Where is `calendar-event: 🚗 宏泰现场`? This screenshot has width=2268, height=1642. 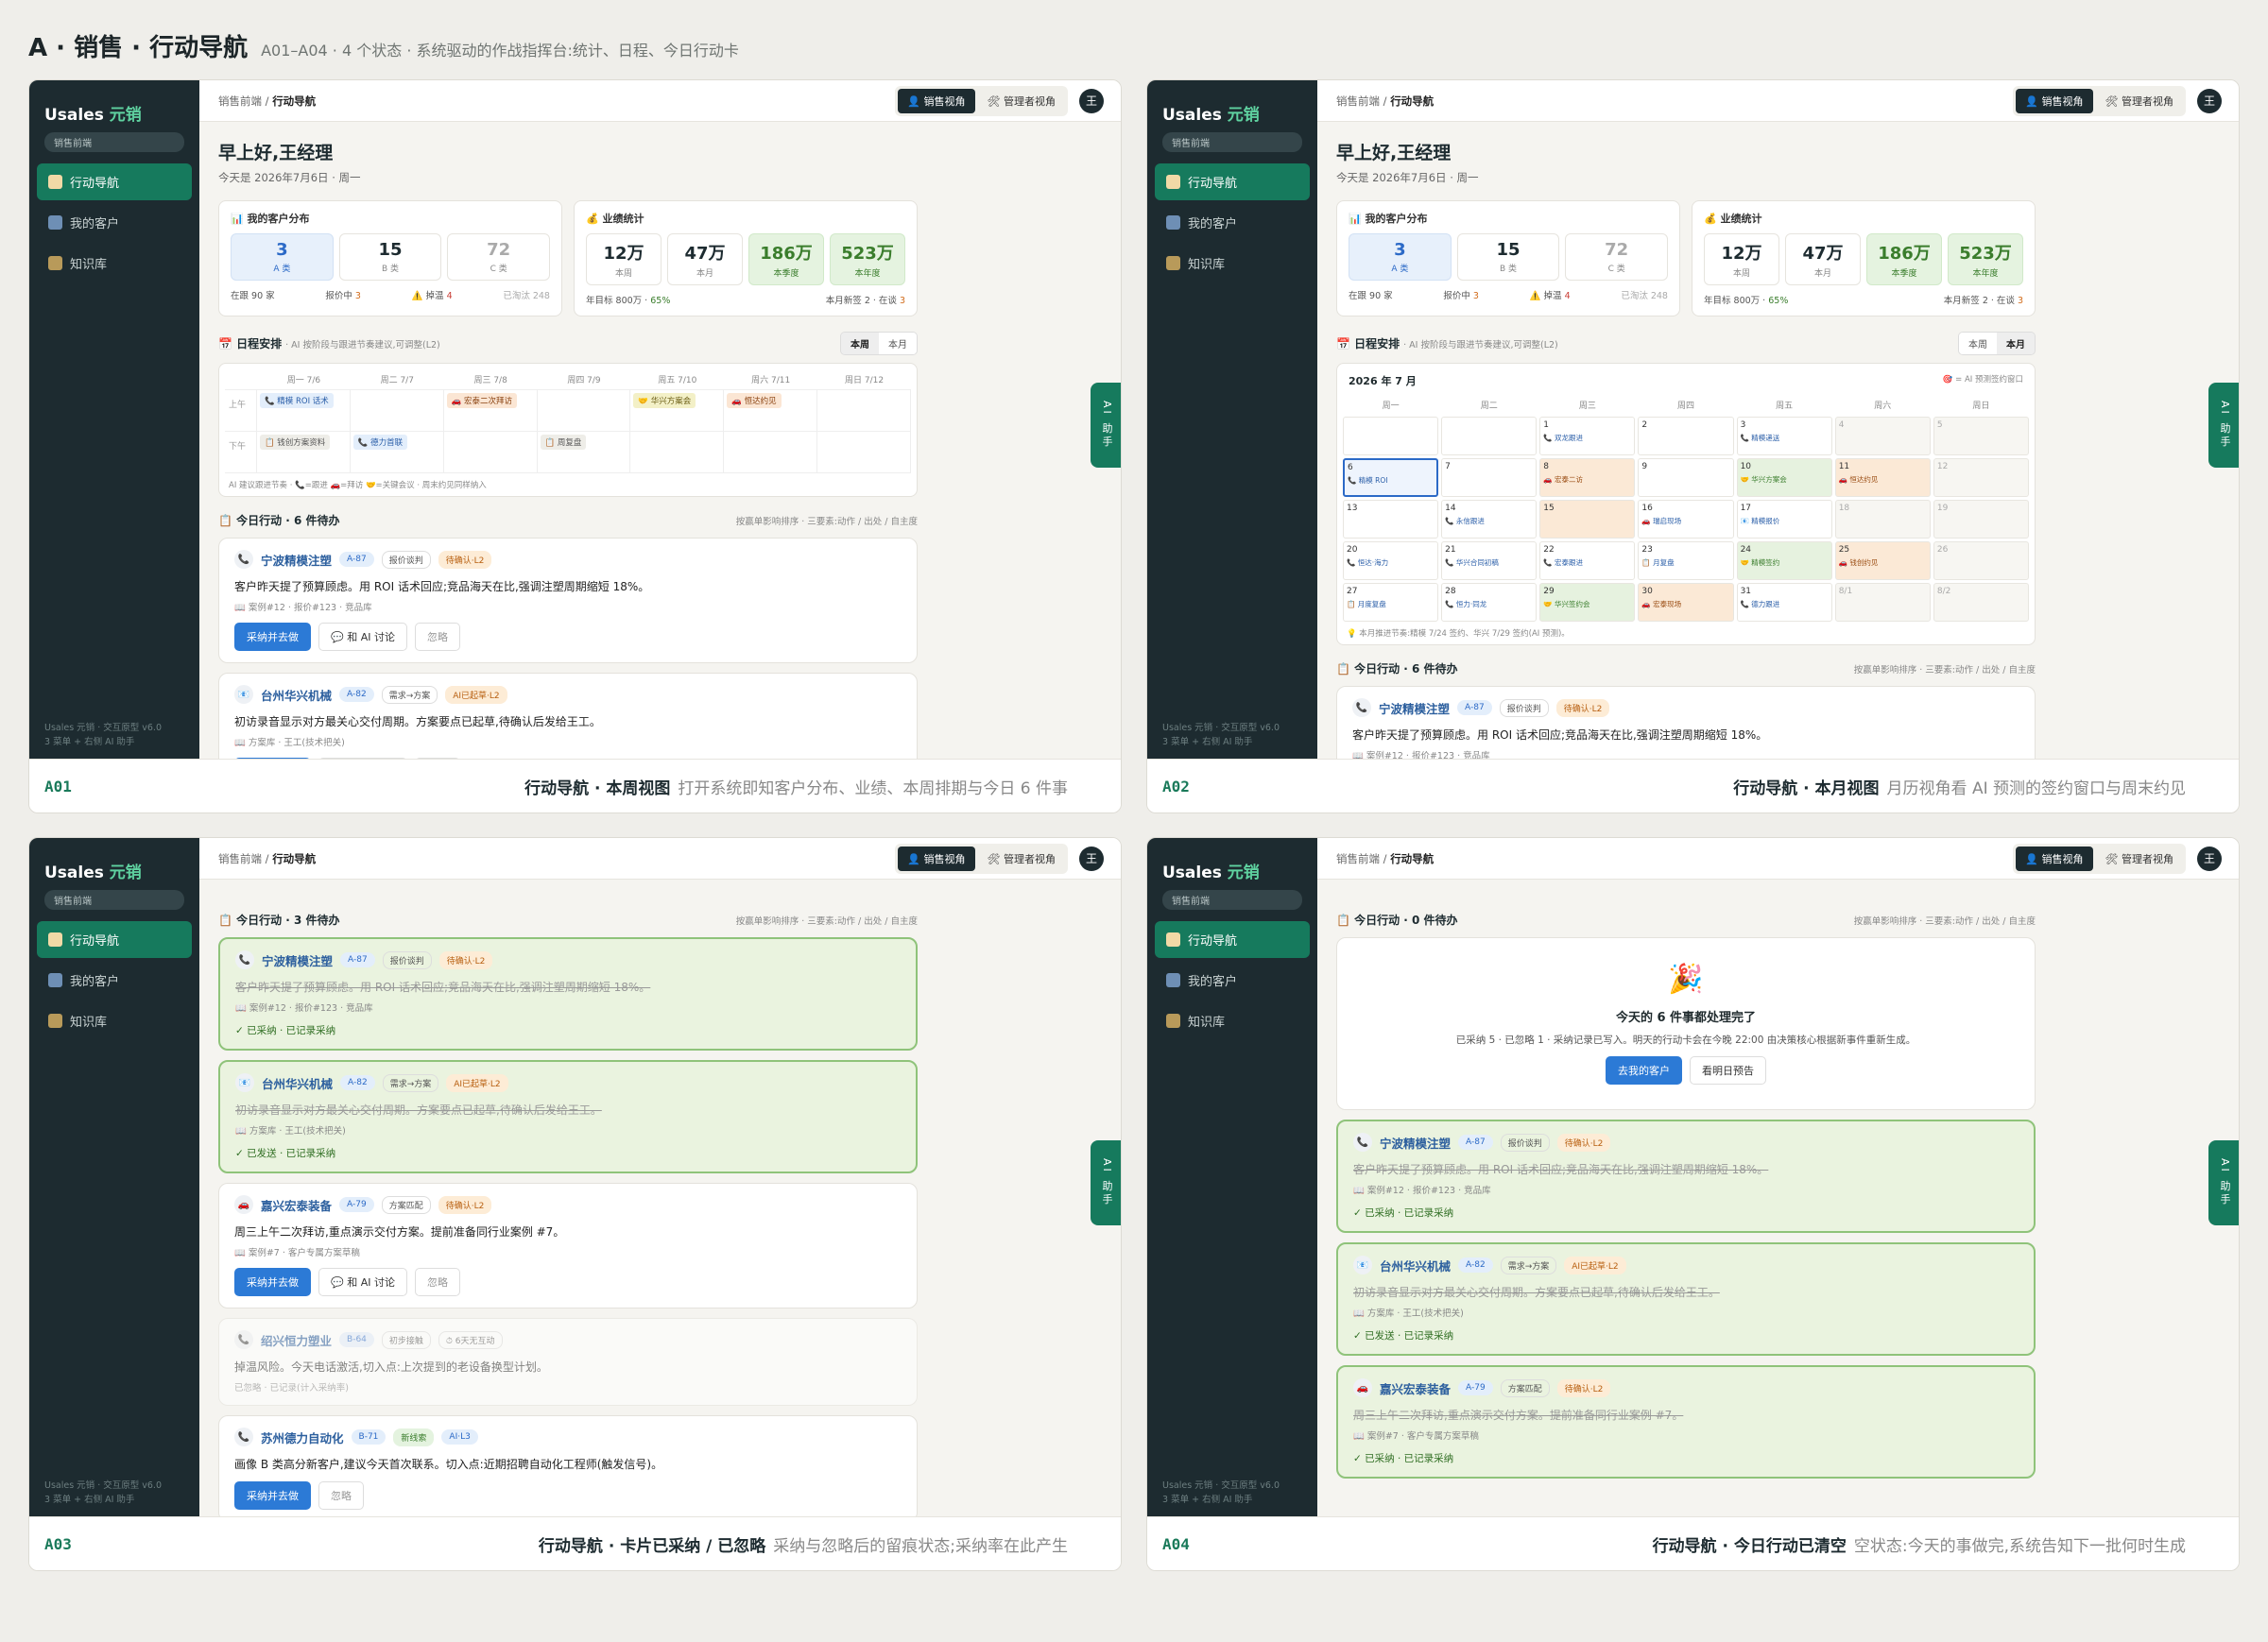 calendar-event: 🚗 宏泰现场 is located at coordinates (1685, 604).